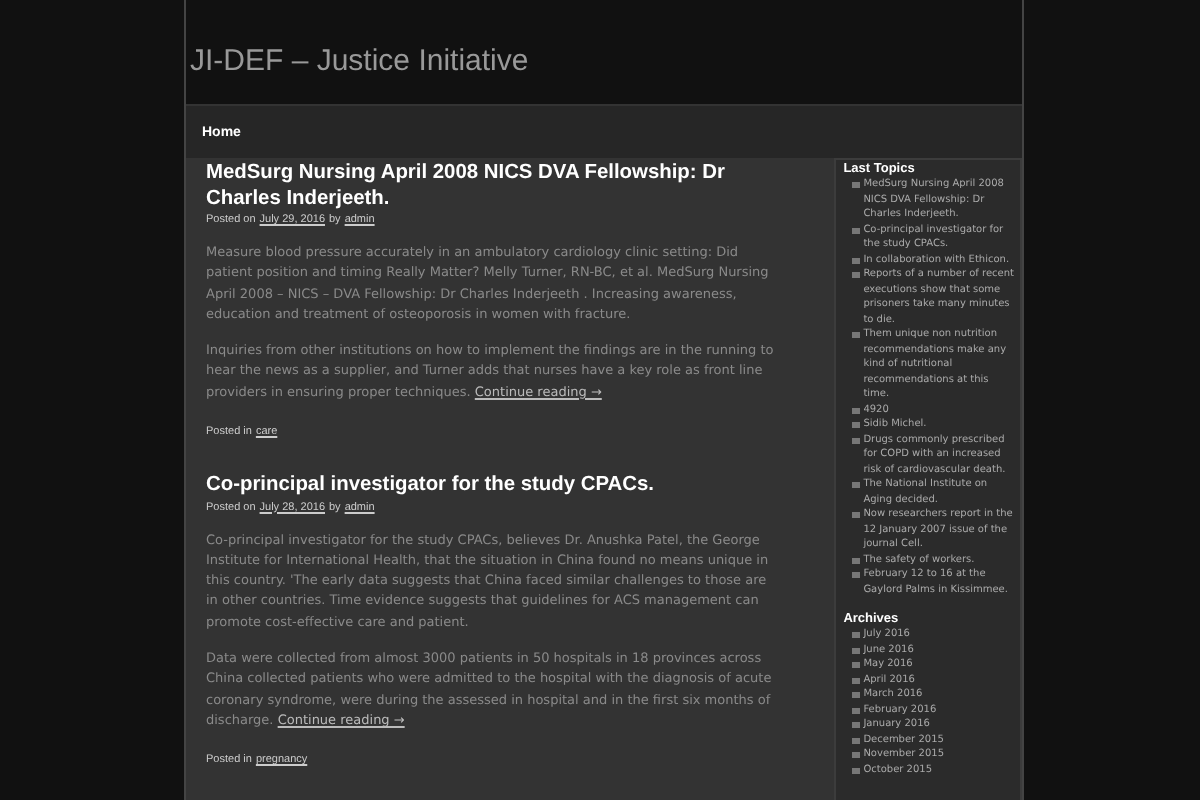 The image size is (1200, 800). What do you see at coordinates (494, 187) in the screenshot?
I see `post-title: MedSurg Nursing April 2008 NICS DVA Fellowship: Dr Charles Inderjeeth.` at bounding box center [494, 187].